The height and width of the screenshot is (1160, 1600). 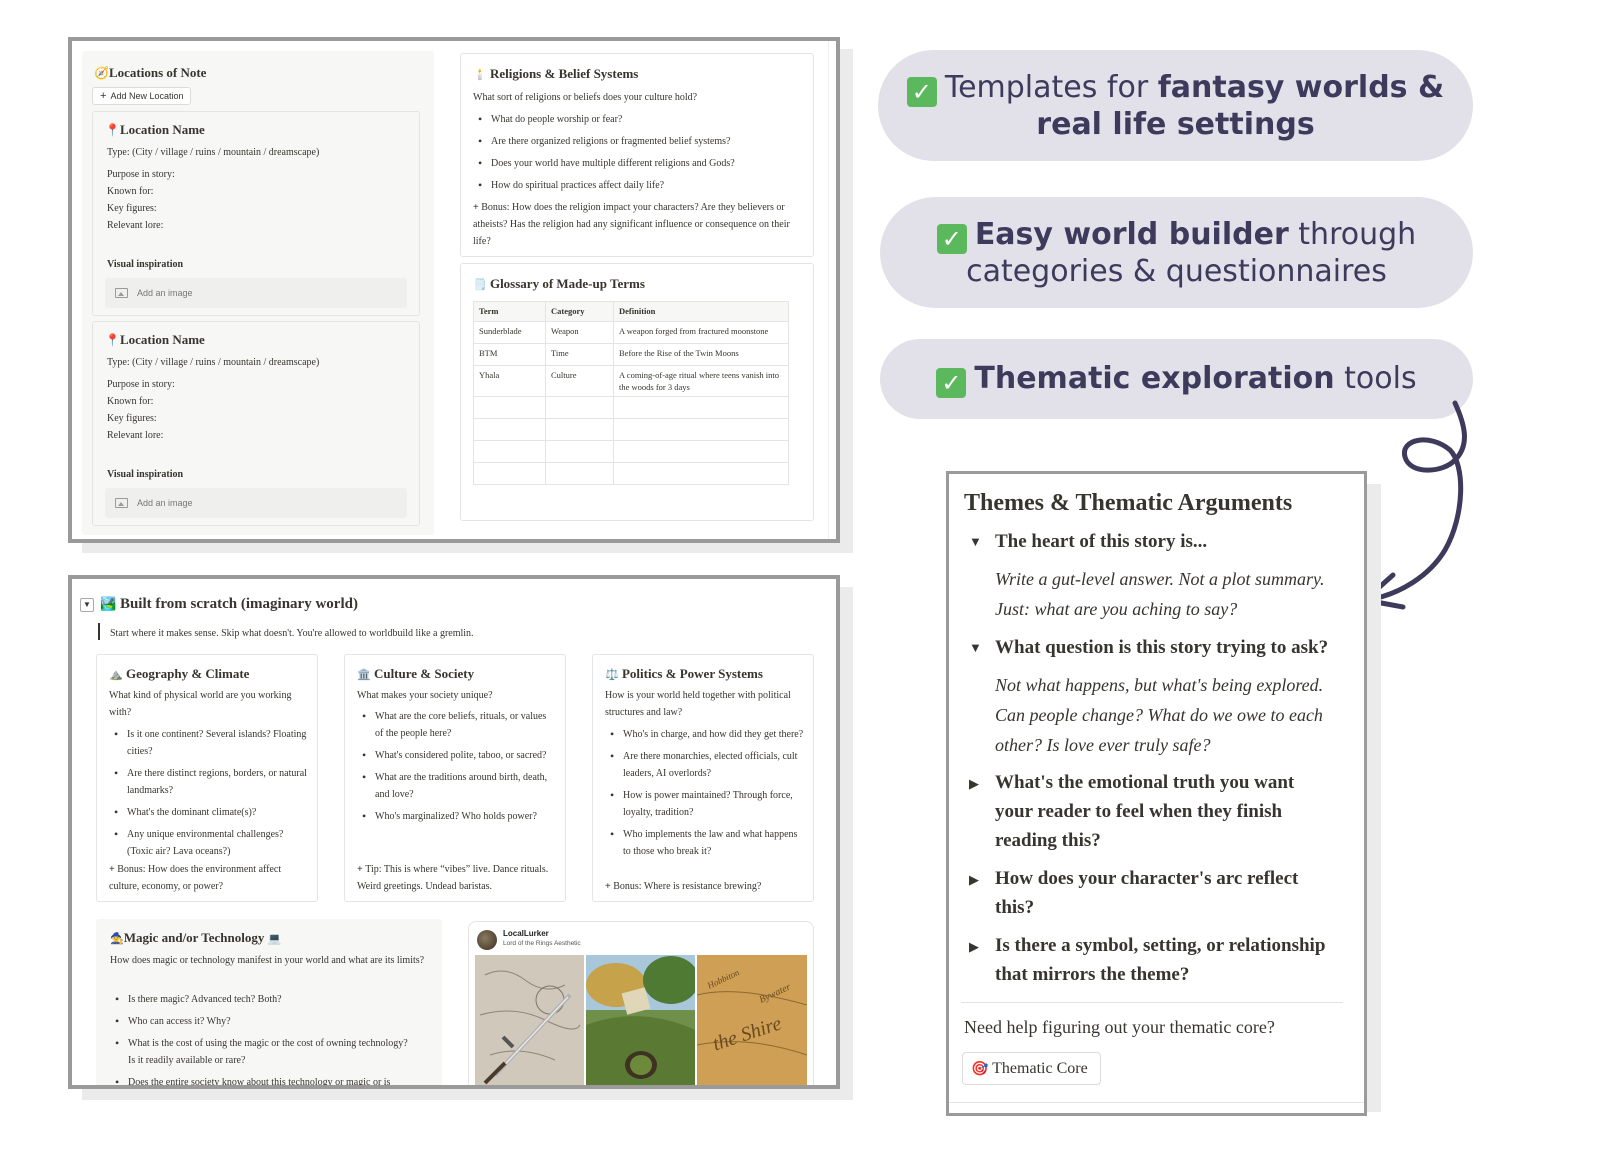 I want to click on scales-icon: ⚖️, so click(x=612, y=675).